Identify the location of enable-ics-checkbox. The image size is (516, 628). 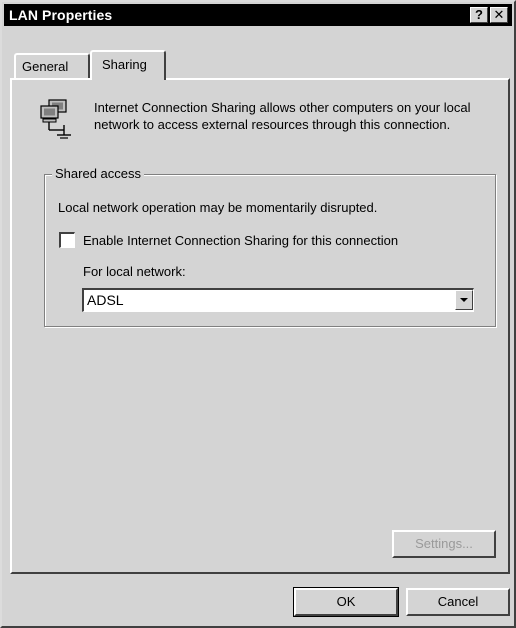
(67, 240).